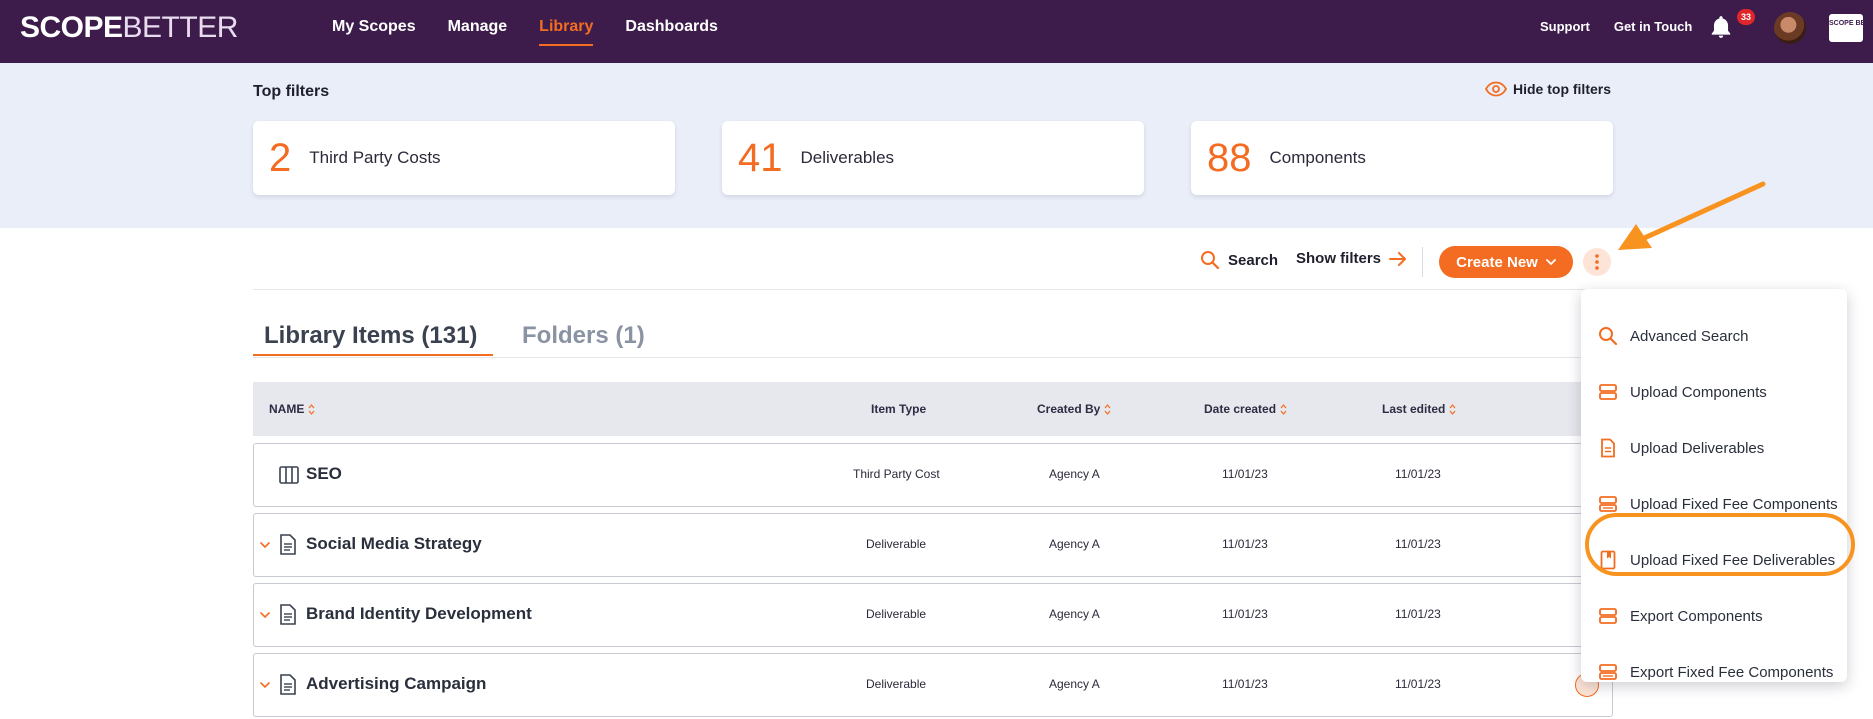 Image resolution: width=1873 pixels, height=719 pixels. I want to click on nav-library: Library, so click(566, 32).